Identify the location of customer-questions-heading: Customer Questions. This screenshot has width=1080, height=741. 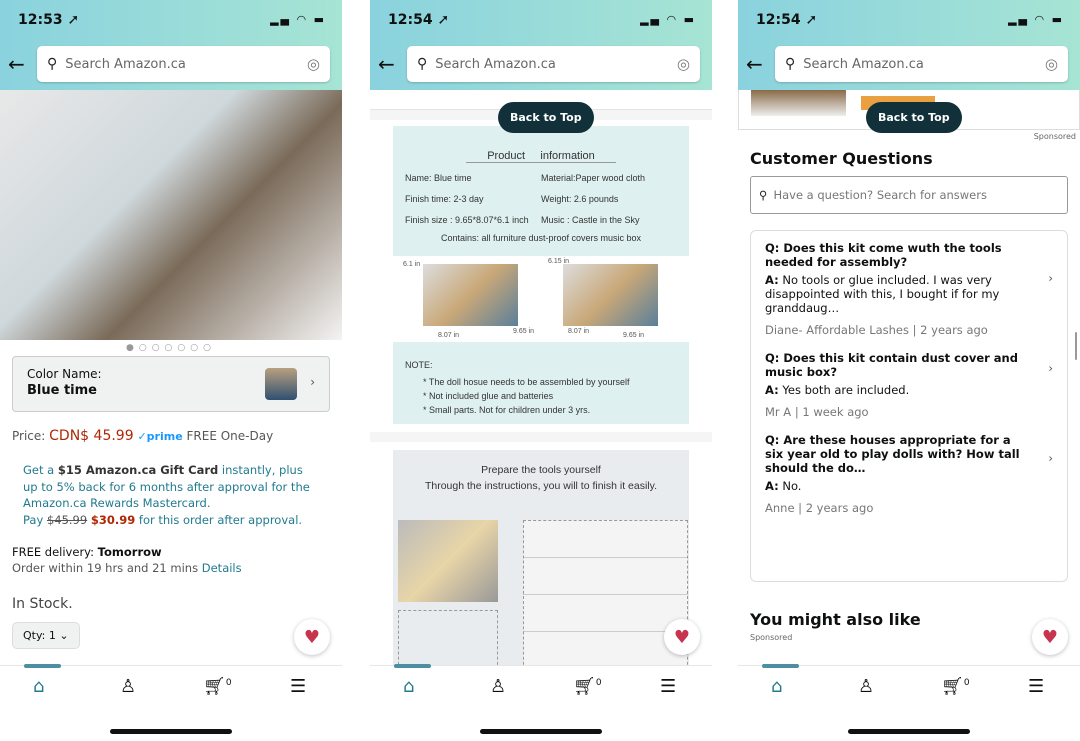
(841, 158).